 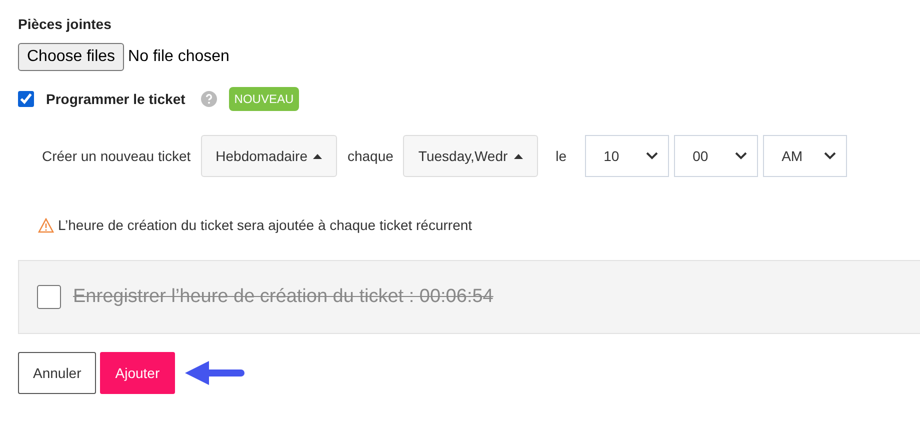 What do you see at coordinates (265, 225) in the screenshot?
I see `warning-text: L’heure de création du ticket sera ajoutée à chaque ticket récurrent` at bounding box center [265, 225].